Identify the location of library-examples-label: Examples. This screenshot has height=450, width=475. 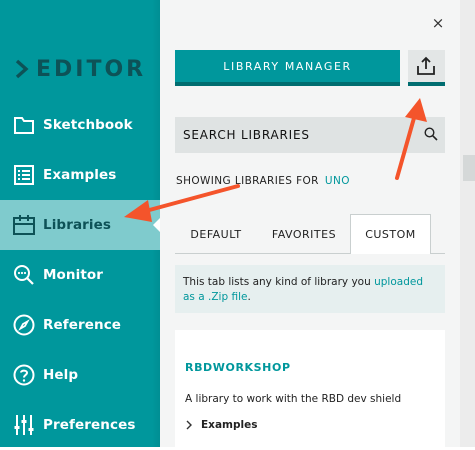
(229, 425).